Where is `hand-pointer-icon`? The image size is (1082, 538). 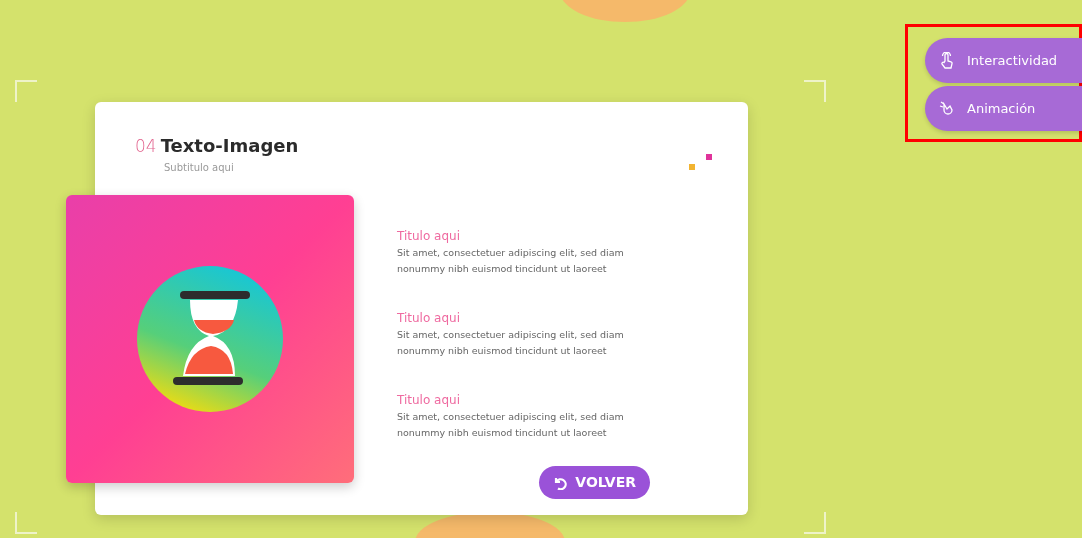 hand-pointer-icon is located at coordinates (947, 60).